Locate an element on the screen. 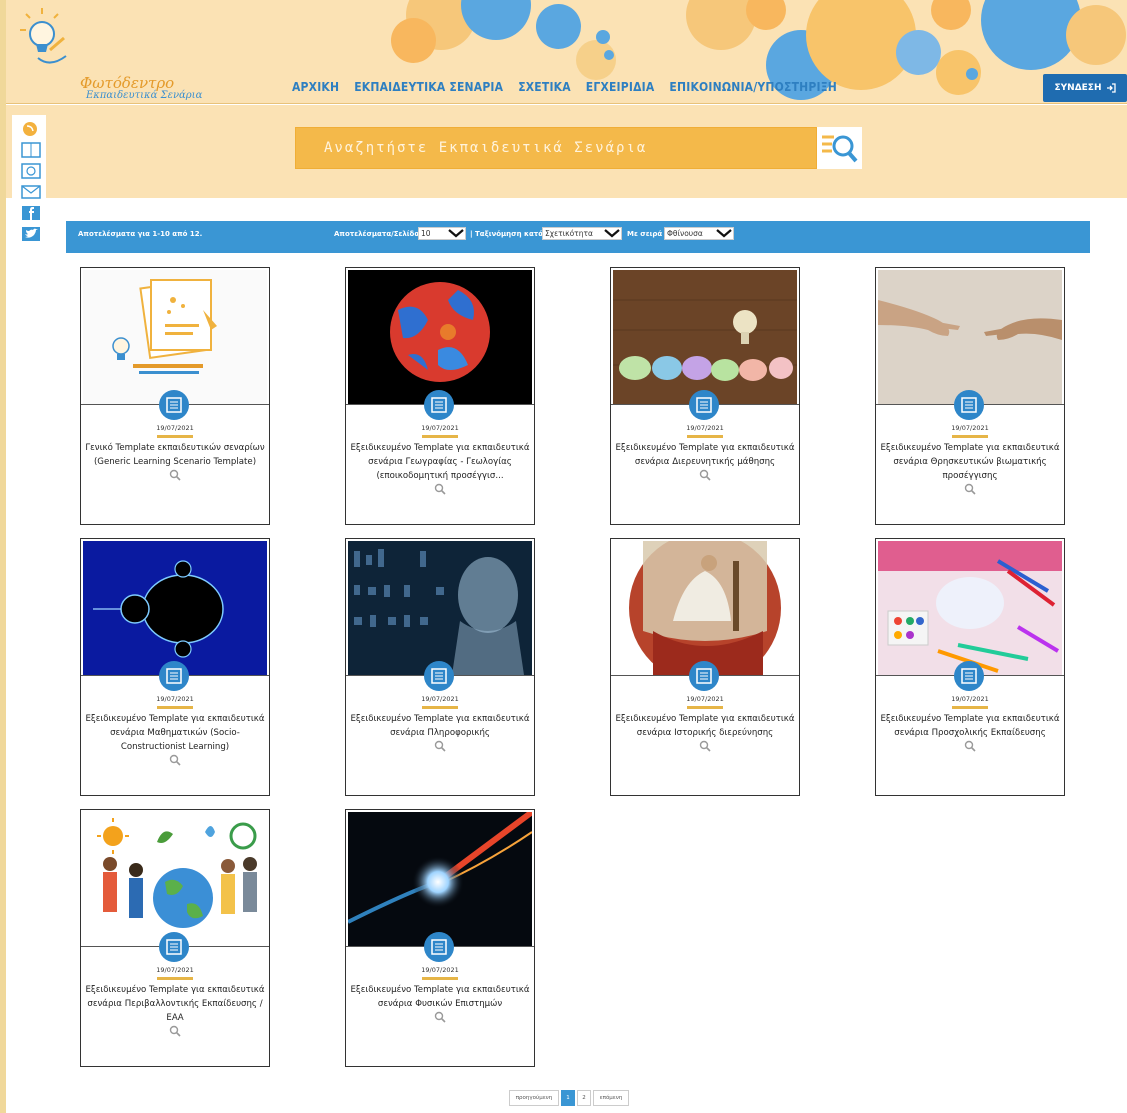  header-divider is located at coordinates (566, 103).